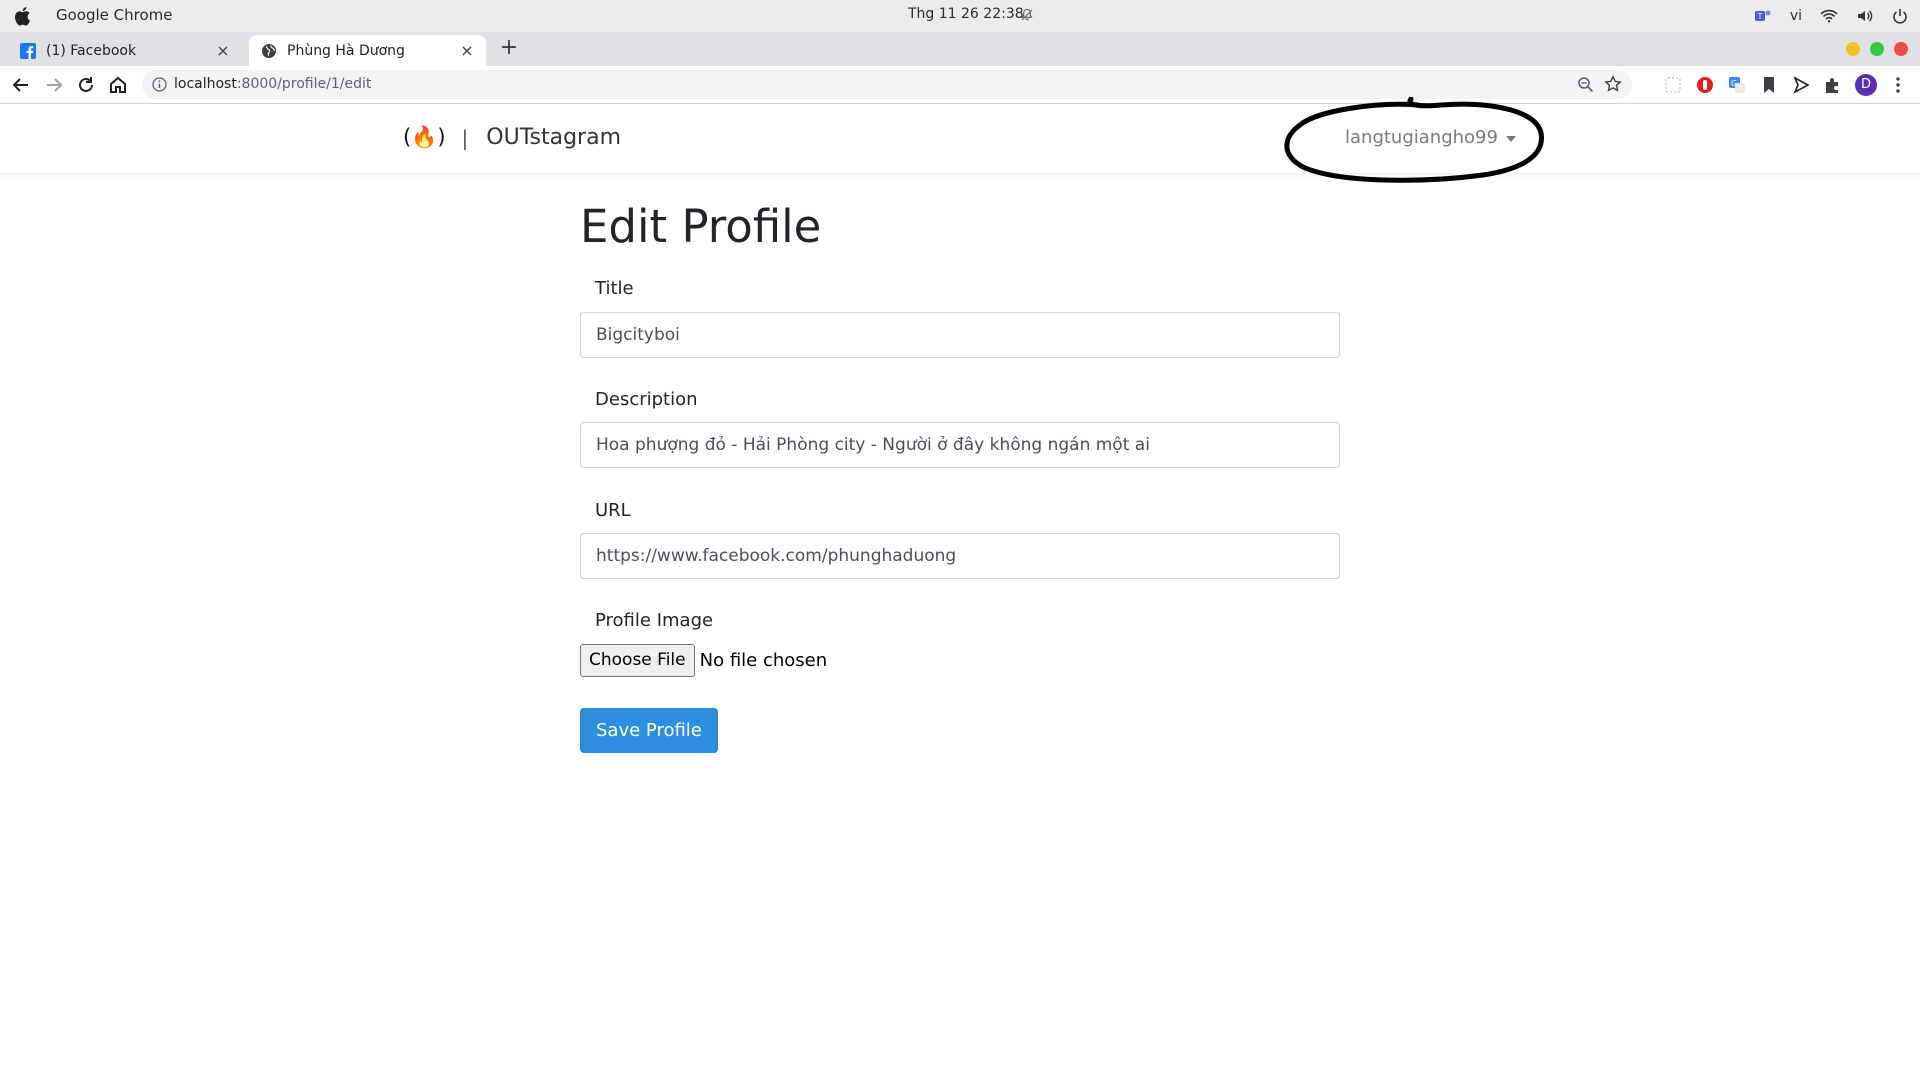  Describe the element at coordinates (960, 335) in the screenshot. I see `title-input: Bigcityboi` at that location.